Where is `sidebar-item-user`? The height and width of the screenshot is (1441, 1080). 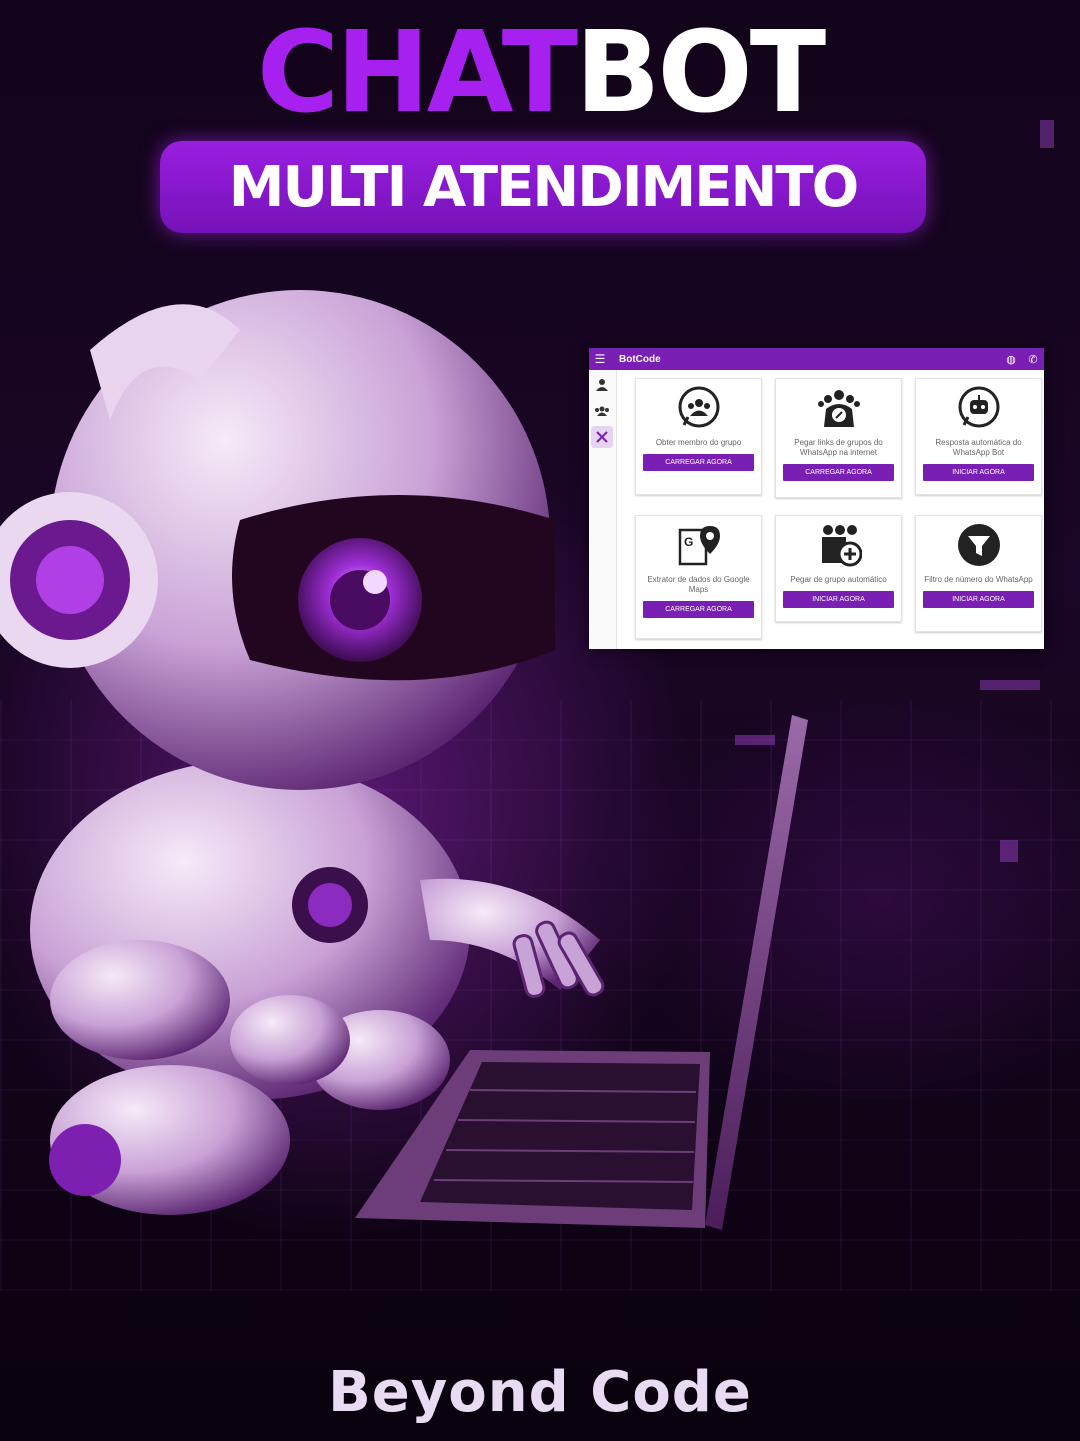
sidebar-item-user is located at coordinates (602, 385).